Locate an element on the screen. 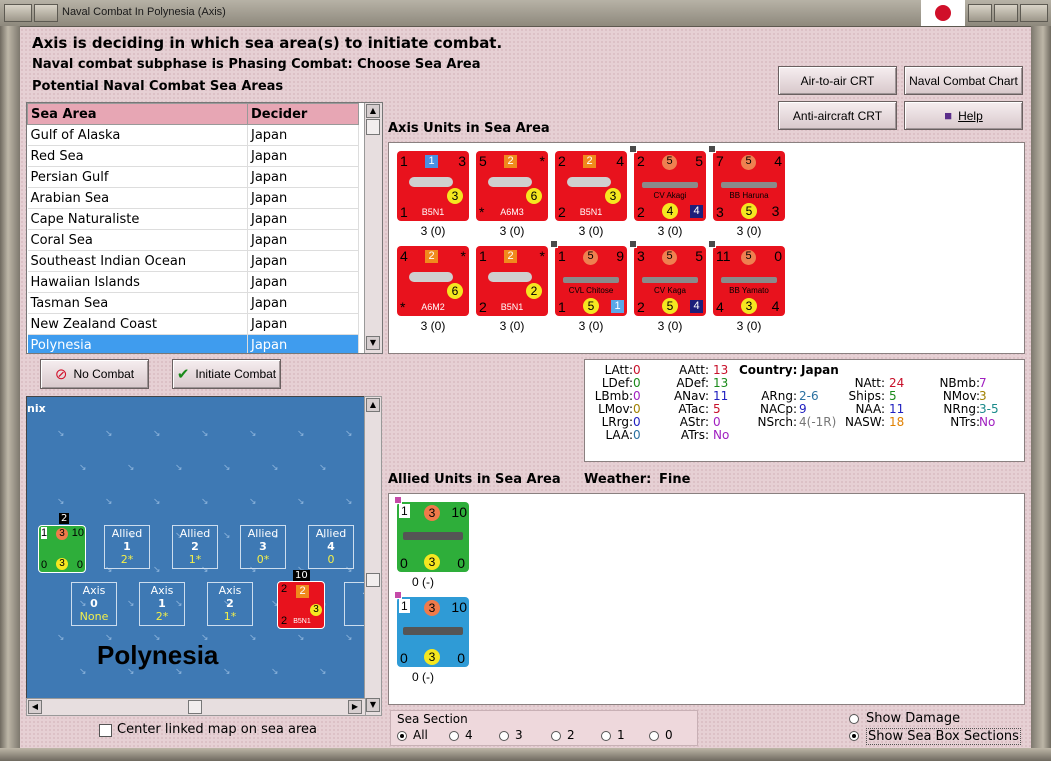  scroll-thumb is located at coordinates (373, 127).